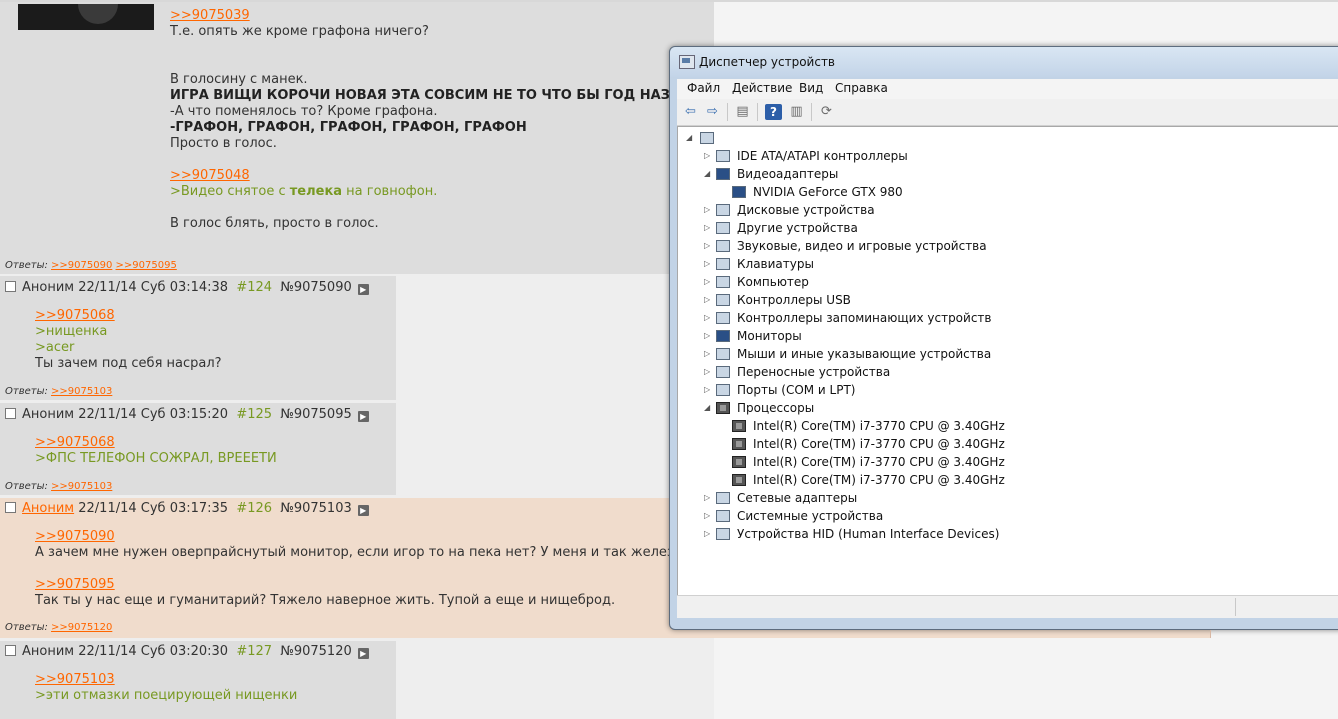 The image size is (1338, 719). I want to click on post-number: #126, so click(254, 508).